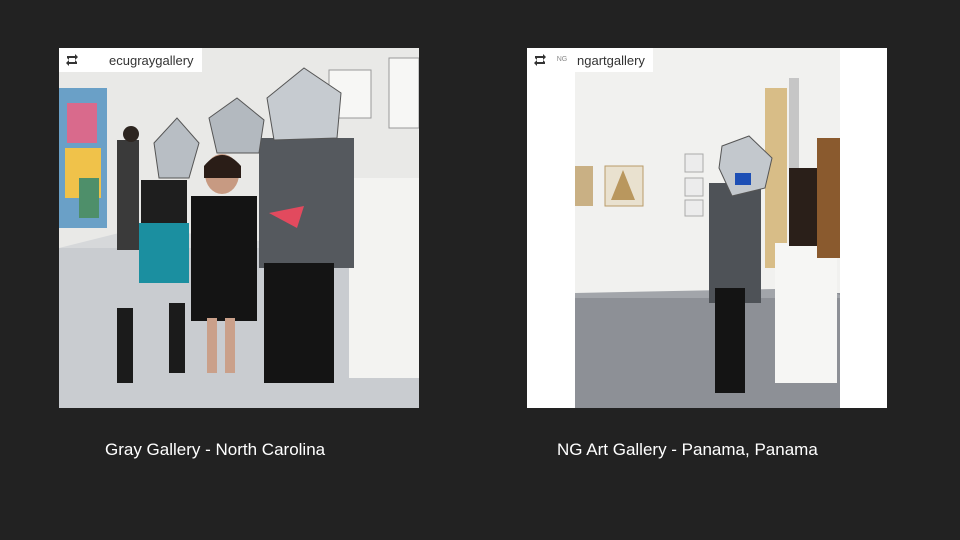 Image resolution: width=960 pixels, height=540 pixels. I want to click on account-avatar: NG, so click(562, 59).